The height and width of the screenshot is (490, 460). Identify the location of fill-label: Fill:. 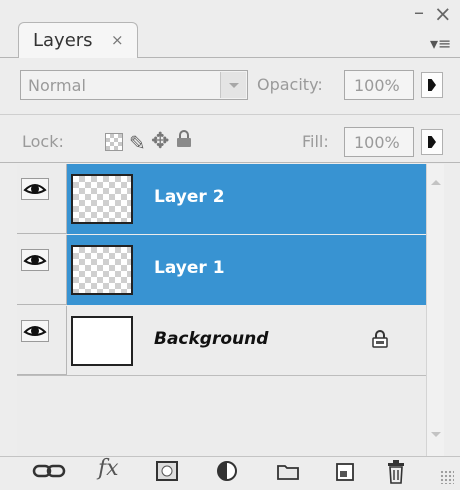
(315, 141).